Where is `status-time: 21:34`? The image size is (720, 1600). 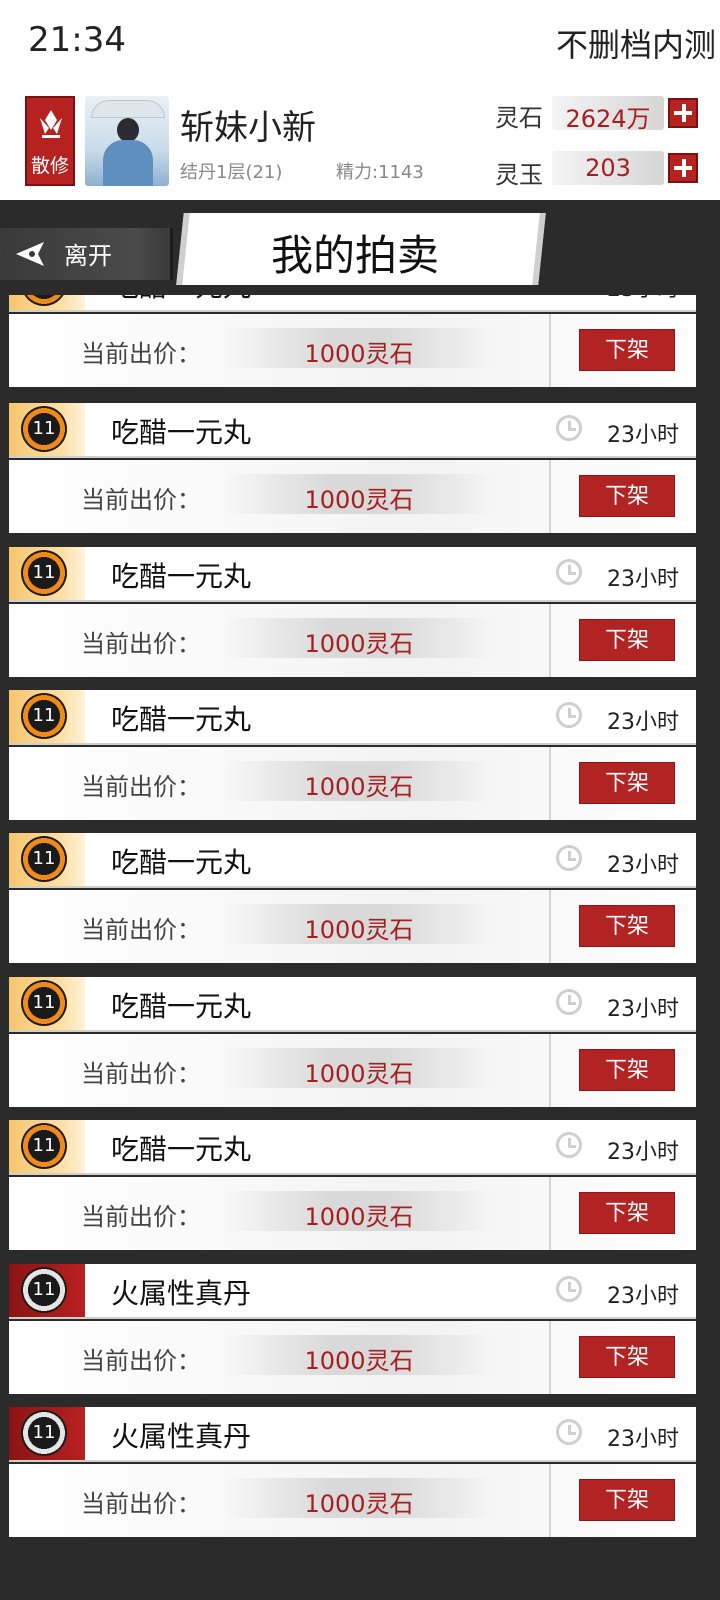 status-time: 21:34 is located at coordinates (77, 40).